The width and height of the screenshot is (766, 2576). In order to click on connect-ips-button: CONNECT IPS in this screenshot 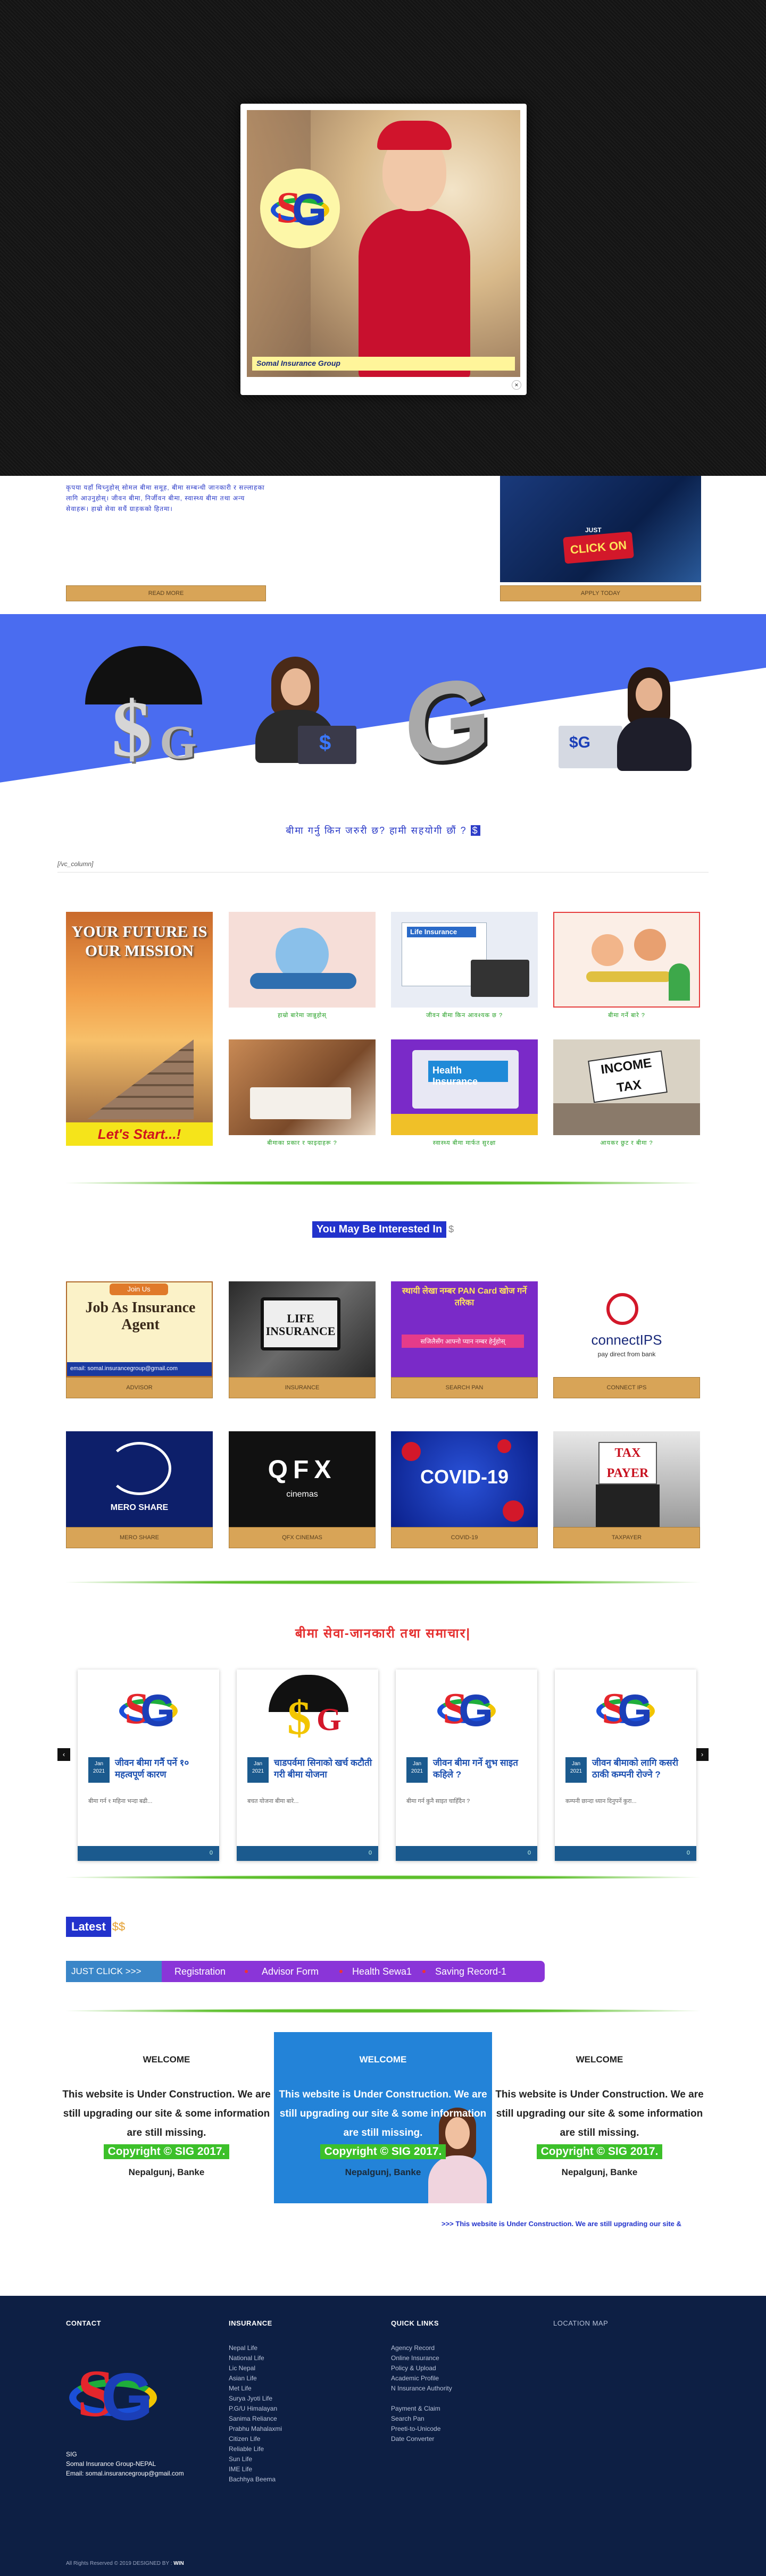, I will do `click(626, 1387)`.